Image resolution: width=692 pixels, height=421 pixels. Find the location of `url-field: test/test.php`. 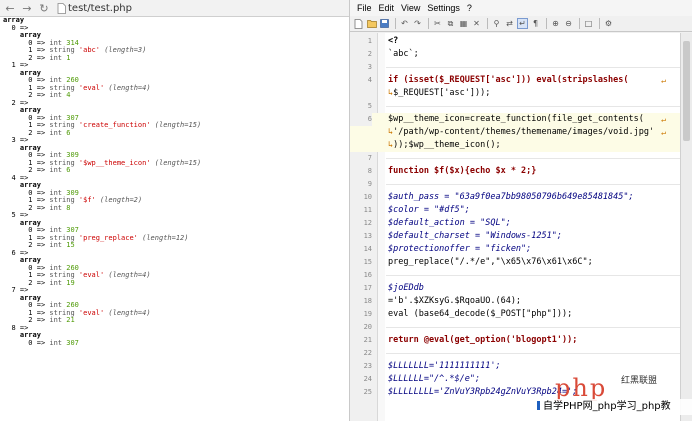

url-field: test/test.php is located at coordinates (94, 9).